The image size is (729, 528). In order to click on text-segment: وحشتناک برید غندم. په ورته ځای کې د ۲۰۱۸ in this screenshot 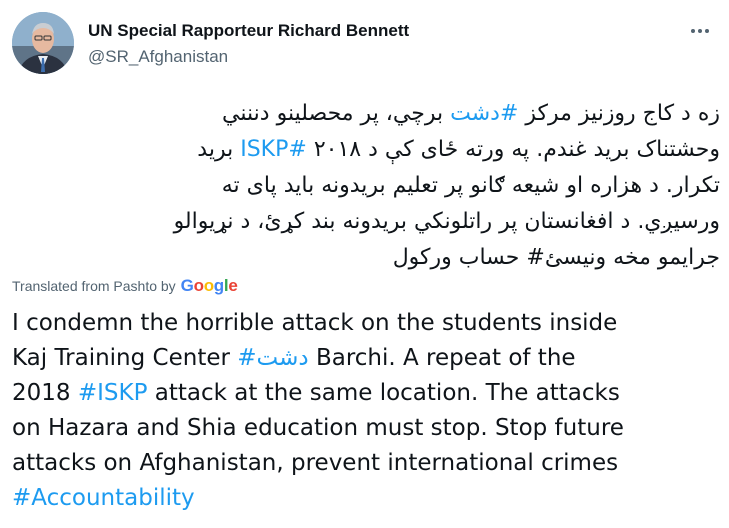, I will do `click(513, 149)`.